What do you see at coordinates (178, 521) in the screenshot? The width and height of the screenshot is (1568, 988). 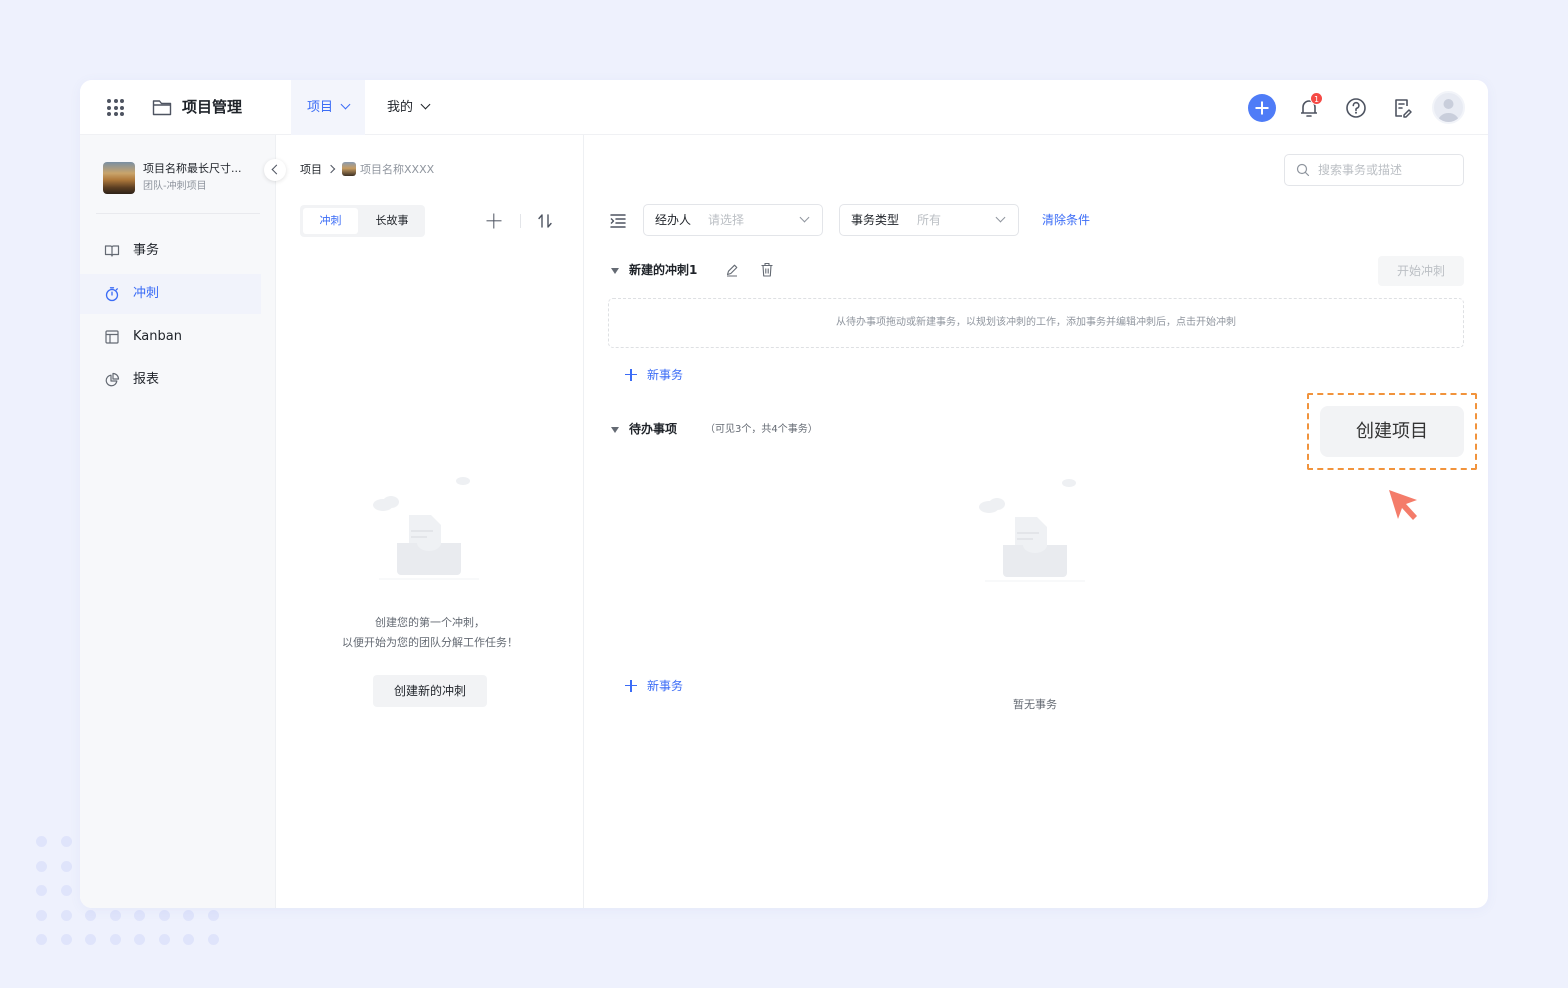 I see `sidebar: 项目名称最长尺寸... 团队-冲刺项目 事务 冲刺 Kanban 报表` at bounding box center [178, 521].